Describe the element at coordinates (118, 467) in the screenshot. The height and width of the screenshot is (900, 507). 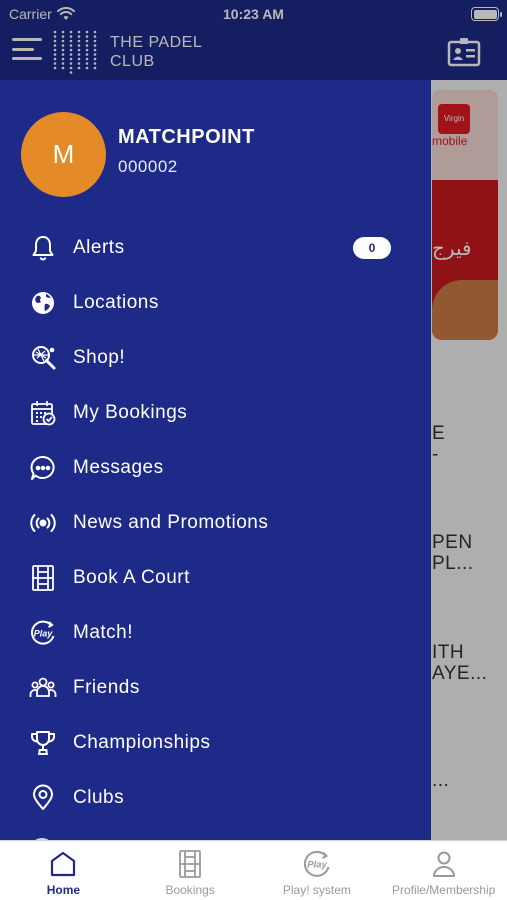
I see `menu-item-label: Messages` at that location.